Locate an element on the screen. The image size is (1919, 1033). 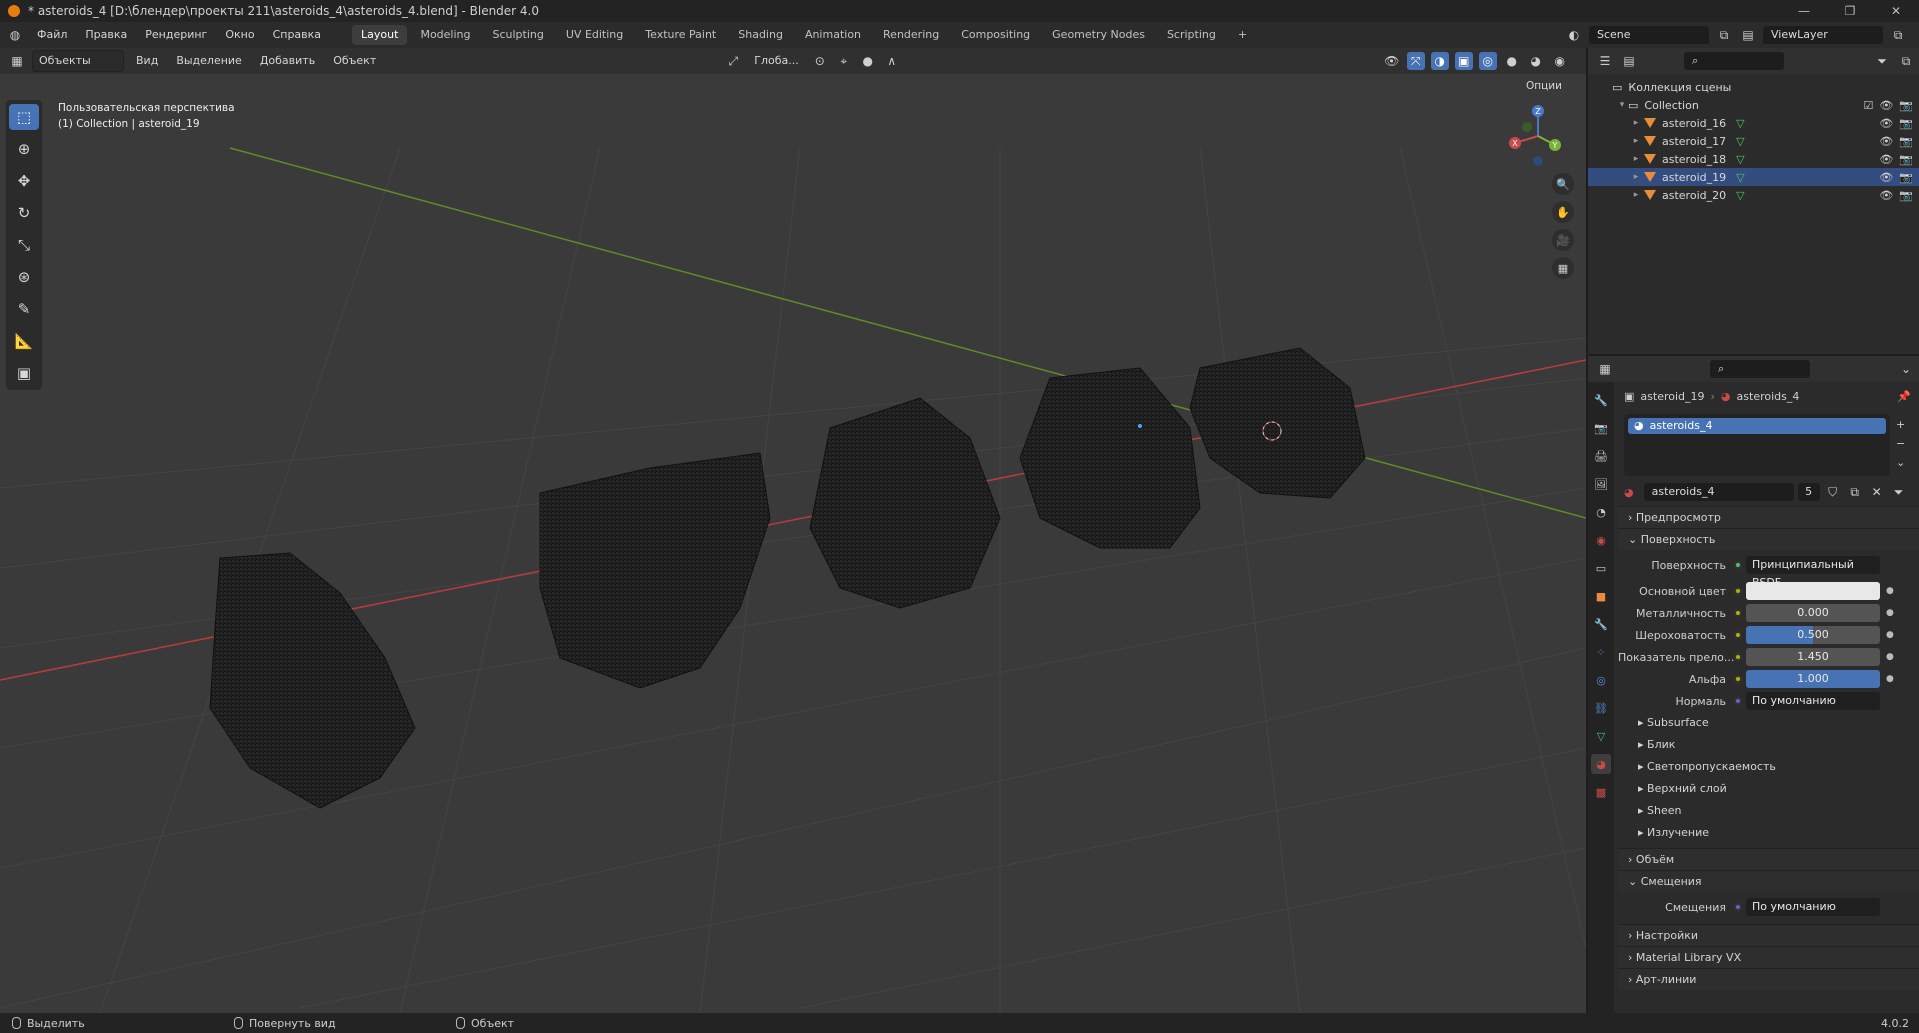
section-settings: › Настройки is located at coordinates (1768, 935).